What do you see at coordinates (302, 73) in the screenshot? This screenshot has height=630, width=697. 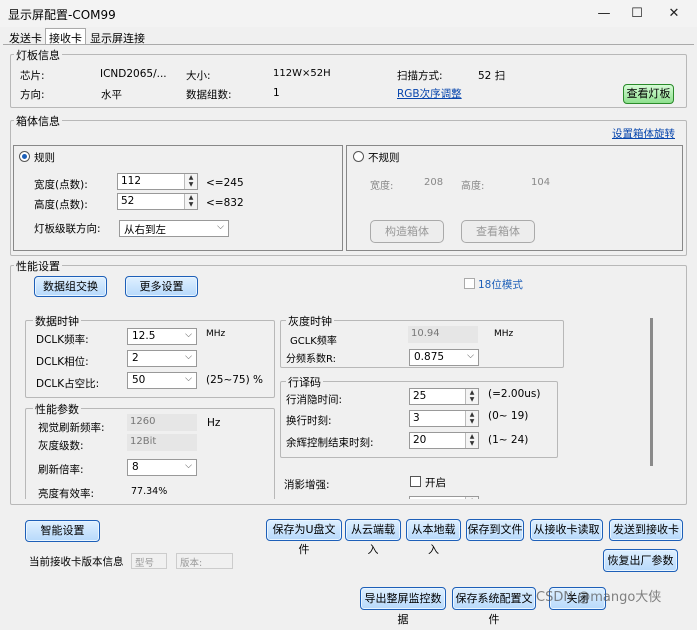 I see `size-value: 112W×52H` at bounding box center [302, 73].